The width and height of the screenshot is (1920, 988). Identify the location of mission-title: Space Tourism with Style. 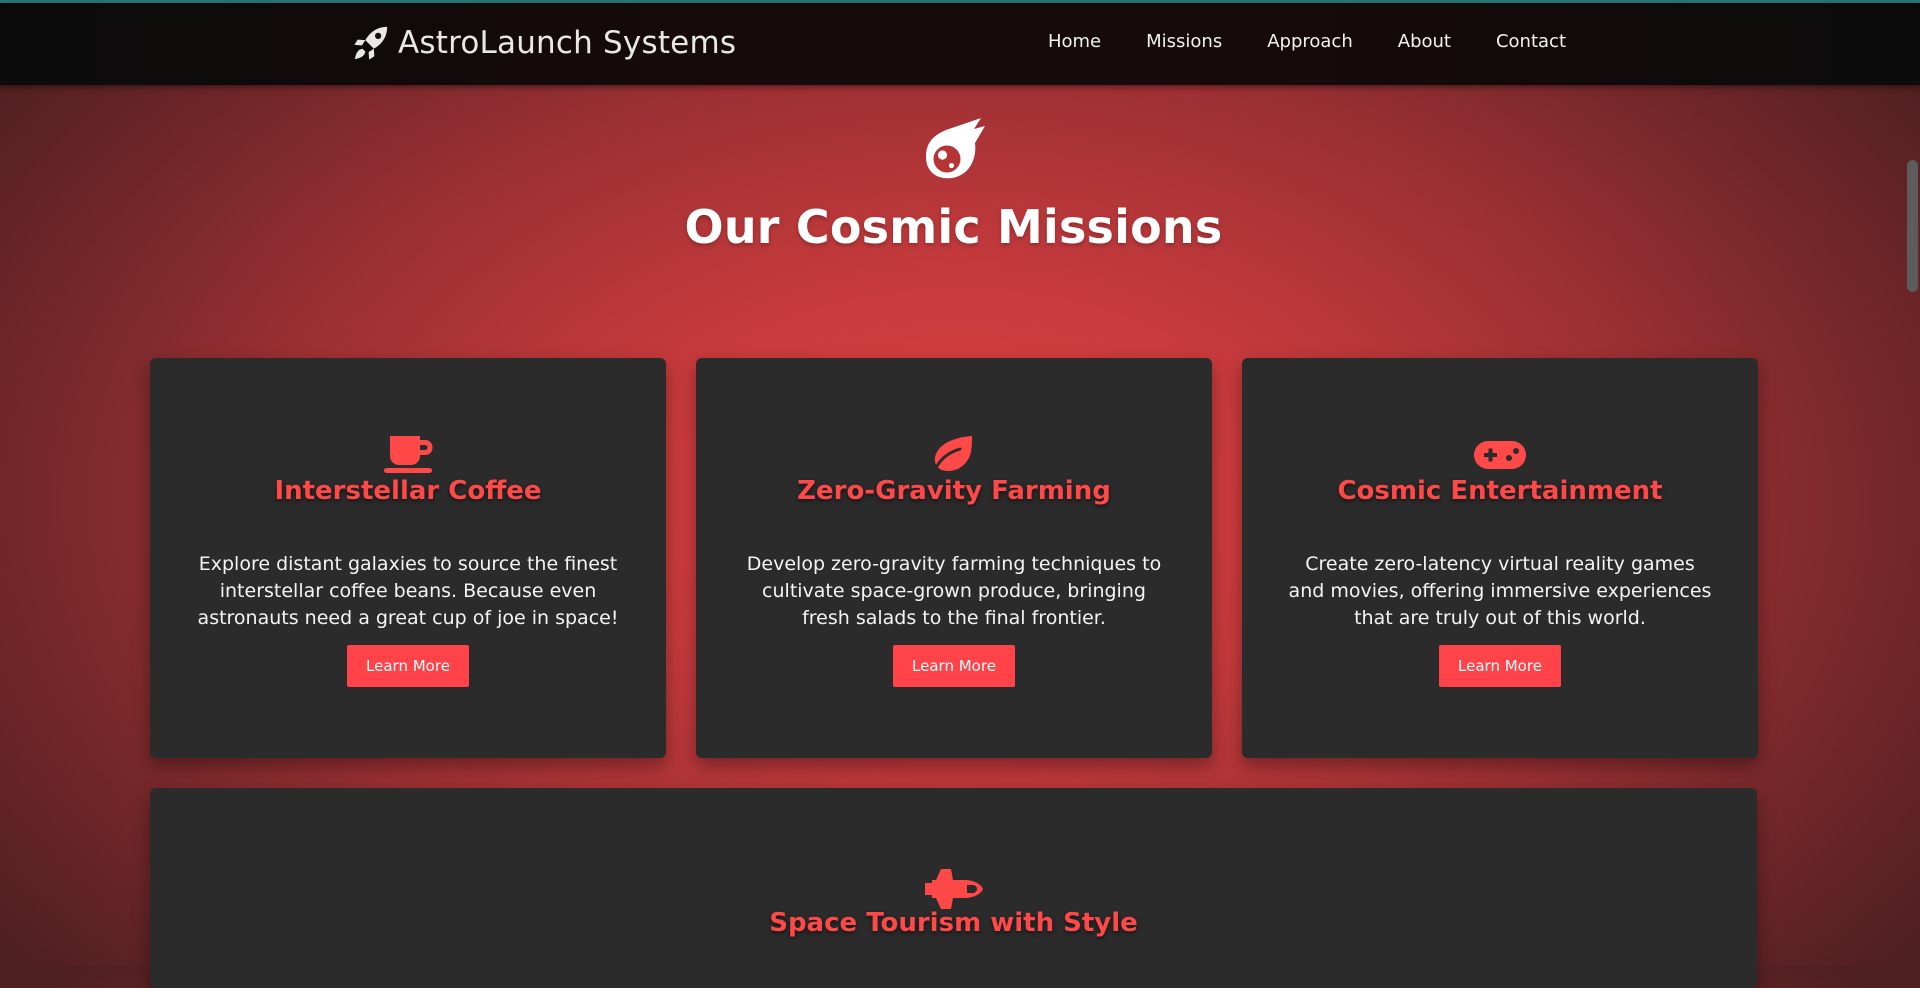
(953, 923).